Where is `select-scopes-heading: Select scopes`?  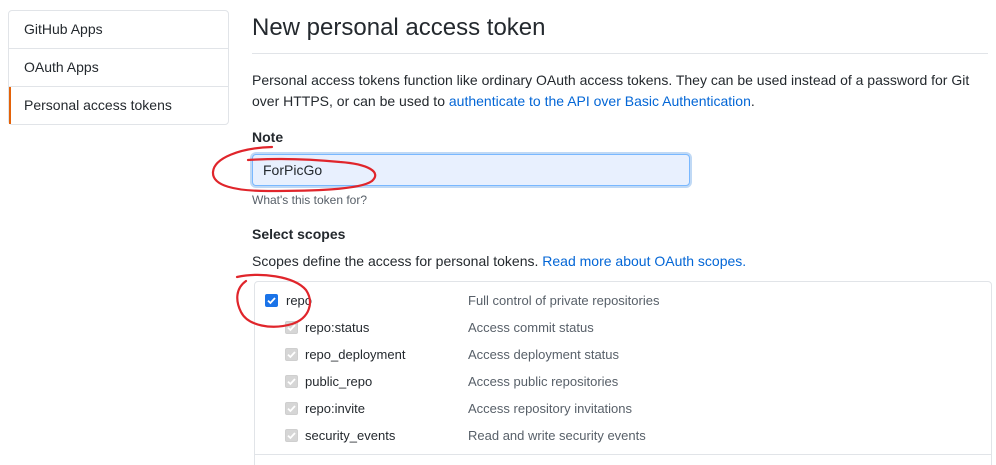 select-scopes-heading: Select scopes is located at coordinates (299, 234).